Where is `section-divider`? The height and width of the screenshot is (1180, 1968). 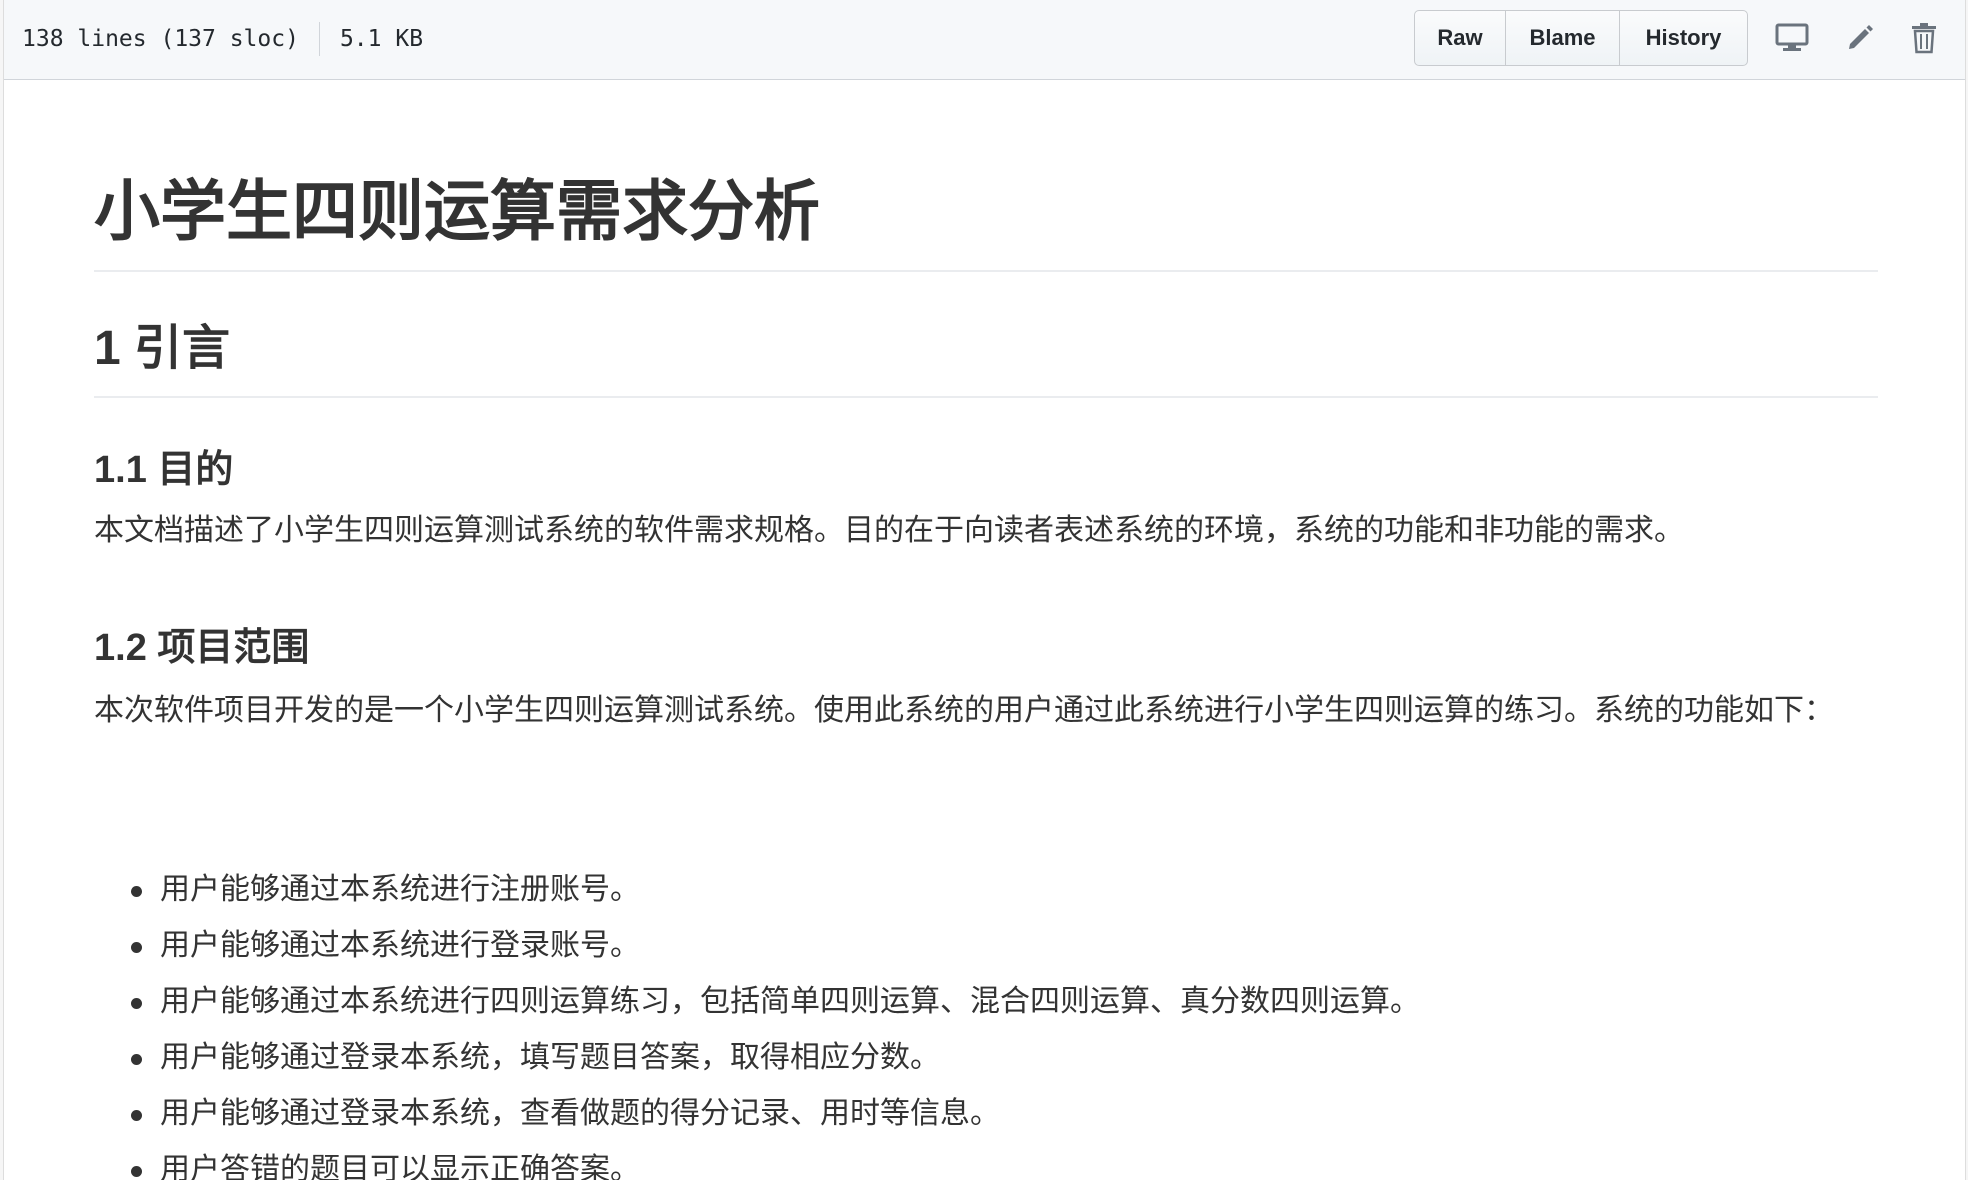
section-divider is located at coordinates (986, 397).